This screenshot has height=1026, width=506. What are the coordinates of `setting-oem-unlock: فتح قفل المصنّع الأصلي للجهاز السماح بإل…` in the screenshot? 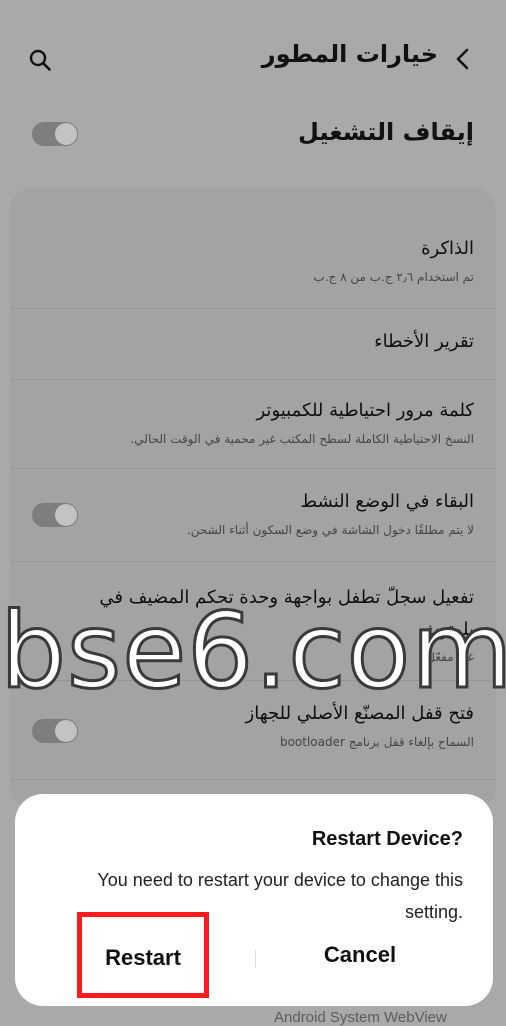 It's located at (253, 730).